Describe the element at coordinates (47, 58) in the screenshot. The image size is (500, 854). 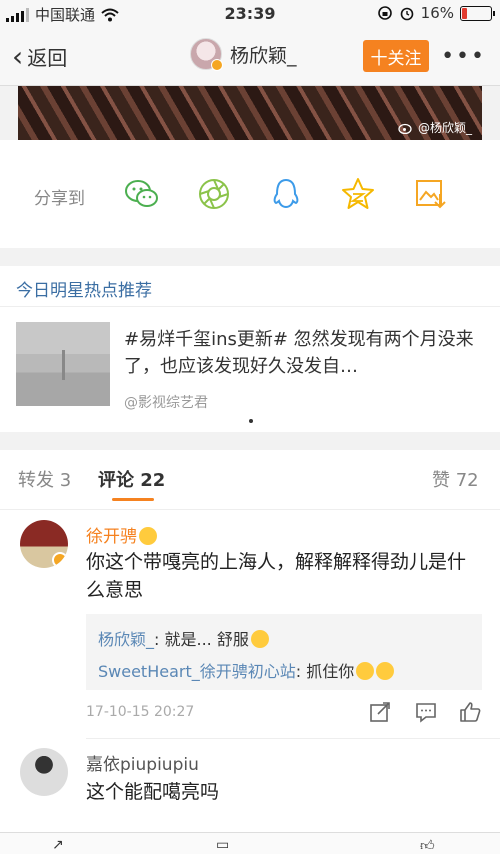
I see `back-label: 返回` at that location.